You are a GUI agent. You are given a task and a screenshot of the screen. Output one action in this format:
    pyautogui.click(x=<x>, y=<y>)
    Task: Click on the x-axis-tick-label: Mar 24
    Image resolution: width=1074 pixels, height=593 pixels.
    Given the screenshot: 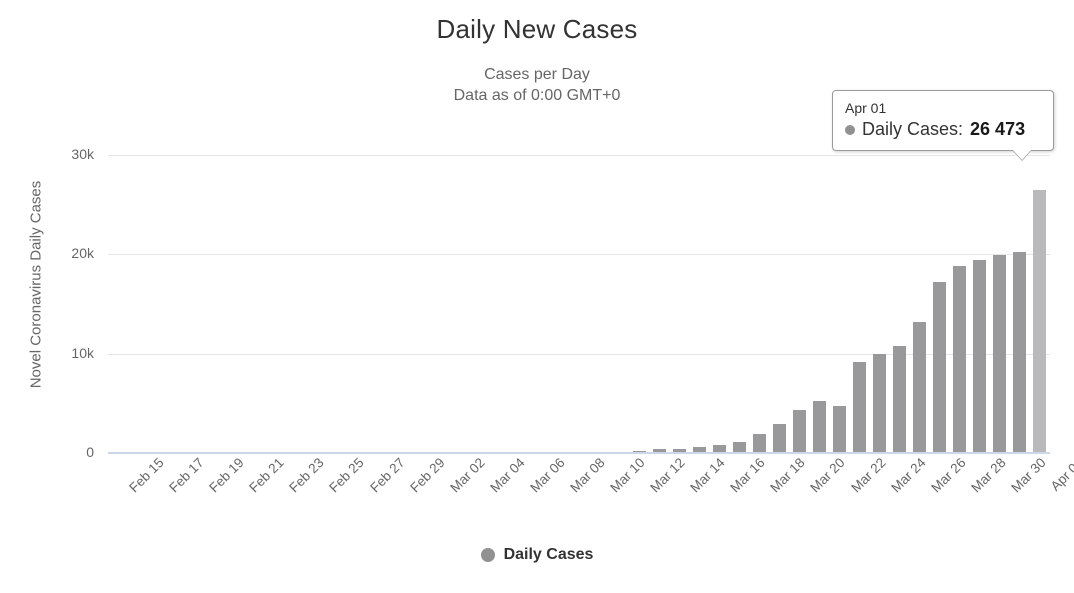 What is the action you would take?
    pyautogui.click(x=908, y=475)
    